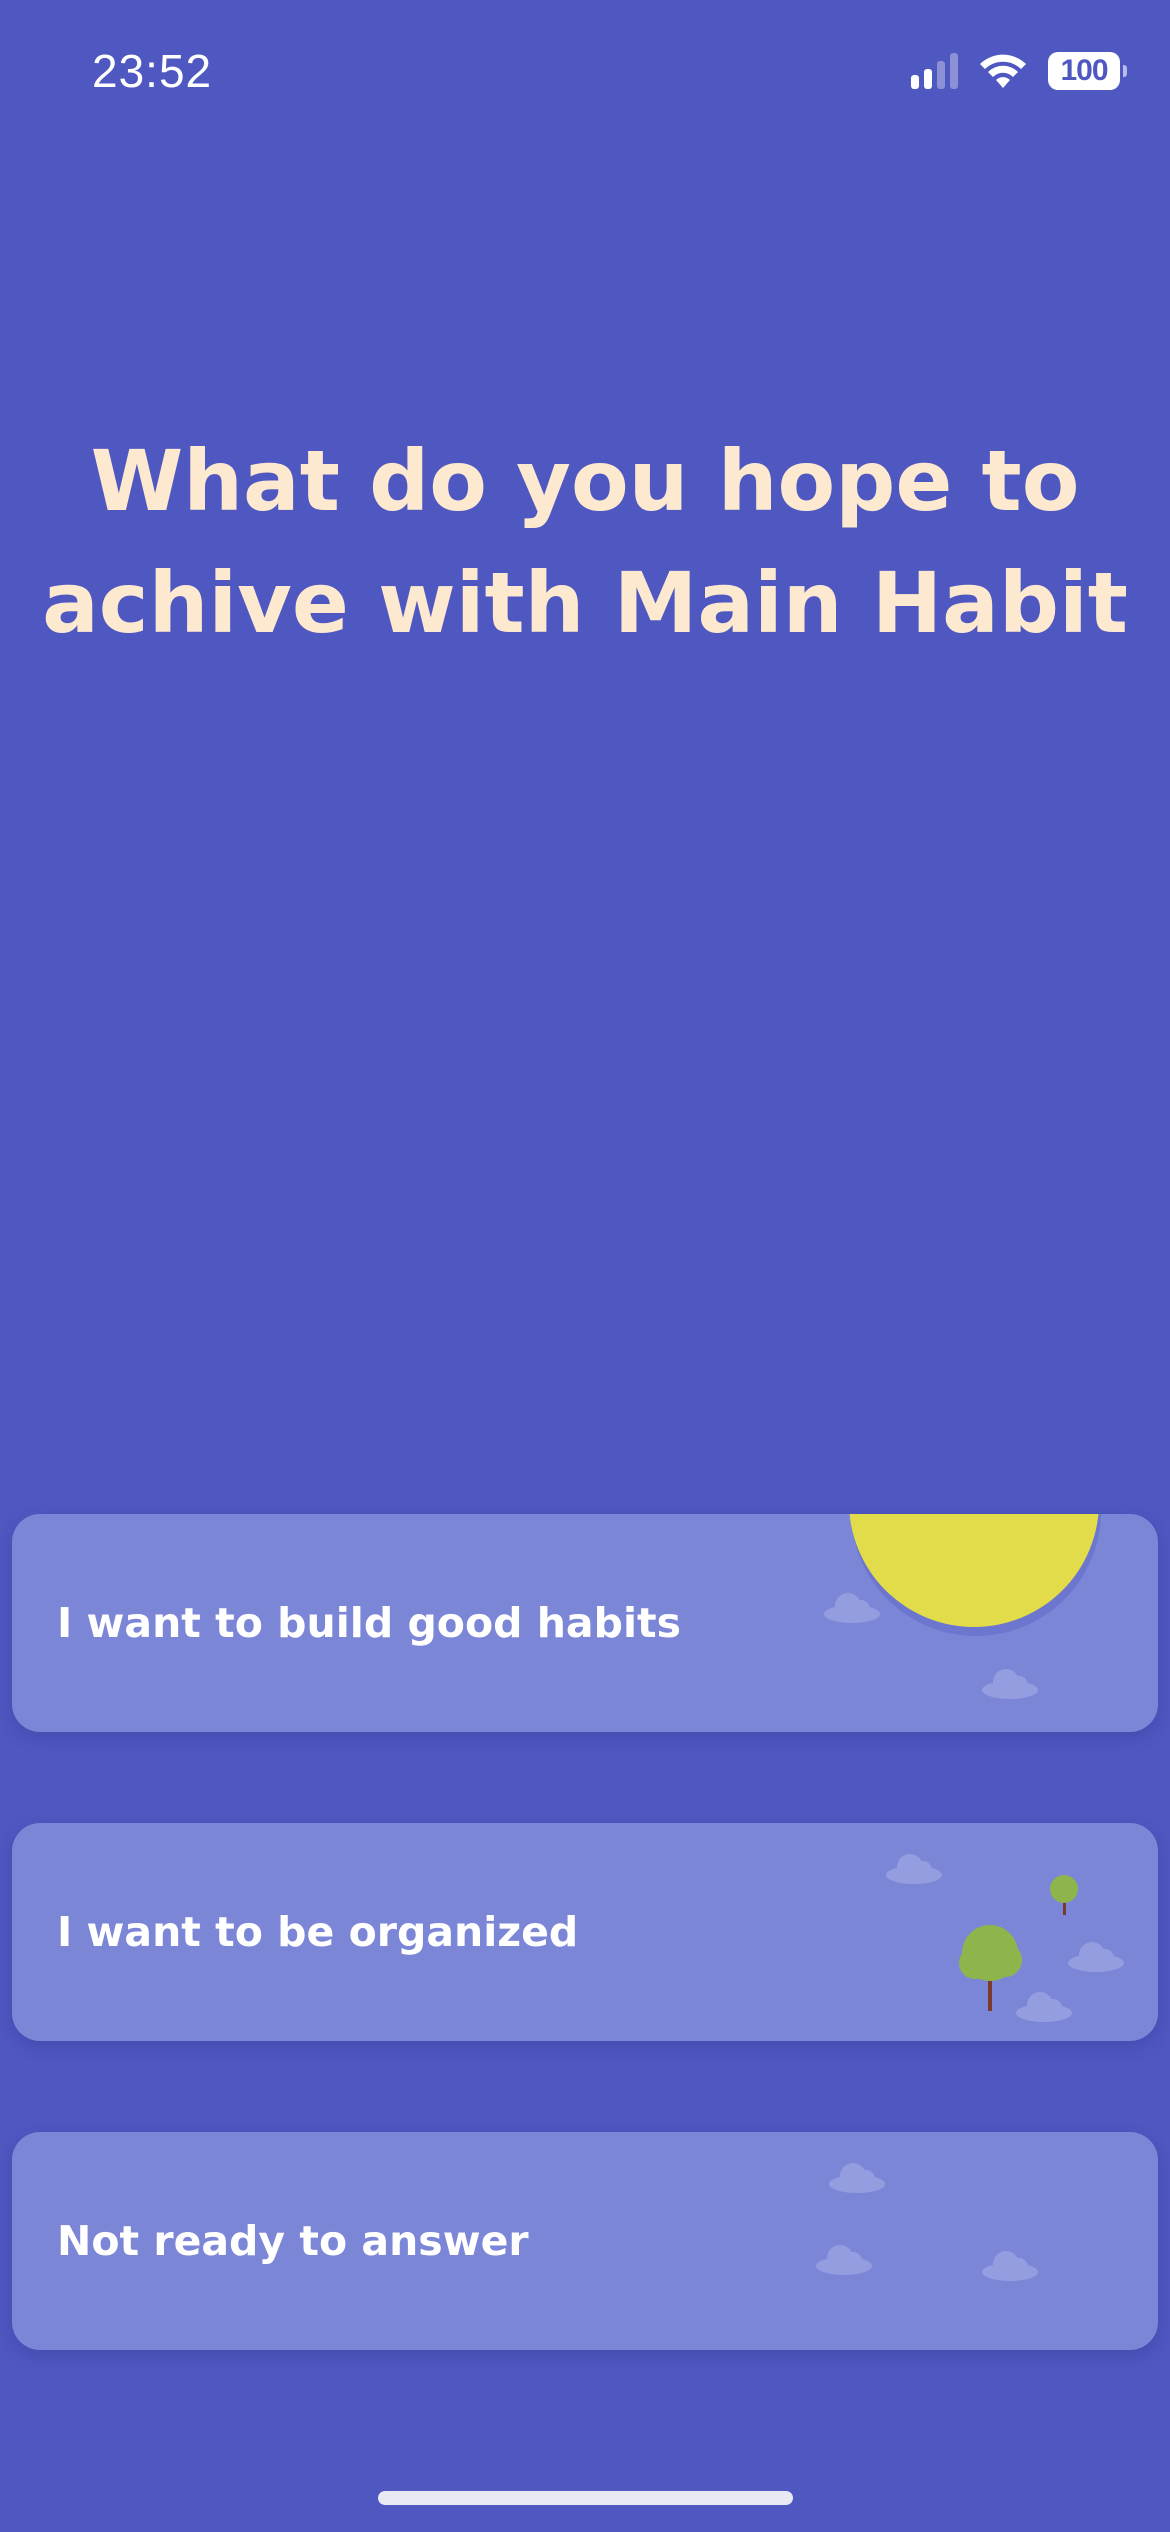 The image size is (1170, 2532). I want to click on battery-level: 100, so click(1084, 70).